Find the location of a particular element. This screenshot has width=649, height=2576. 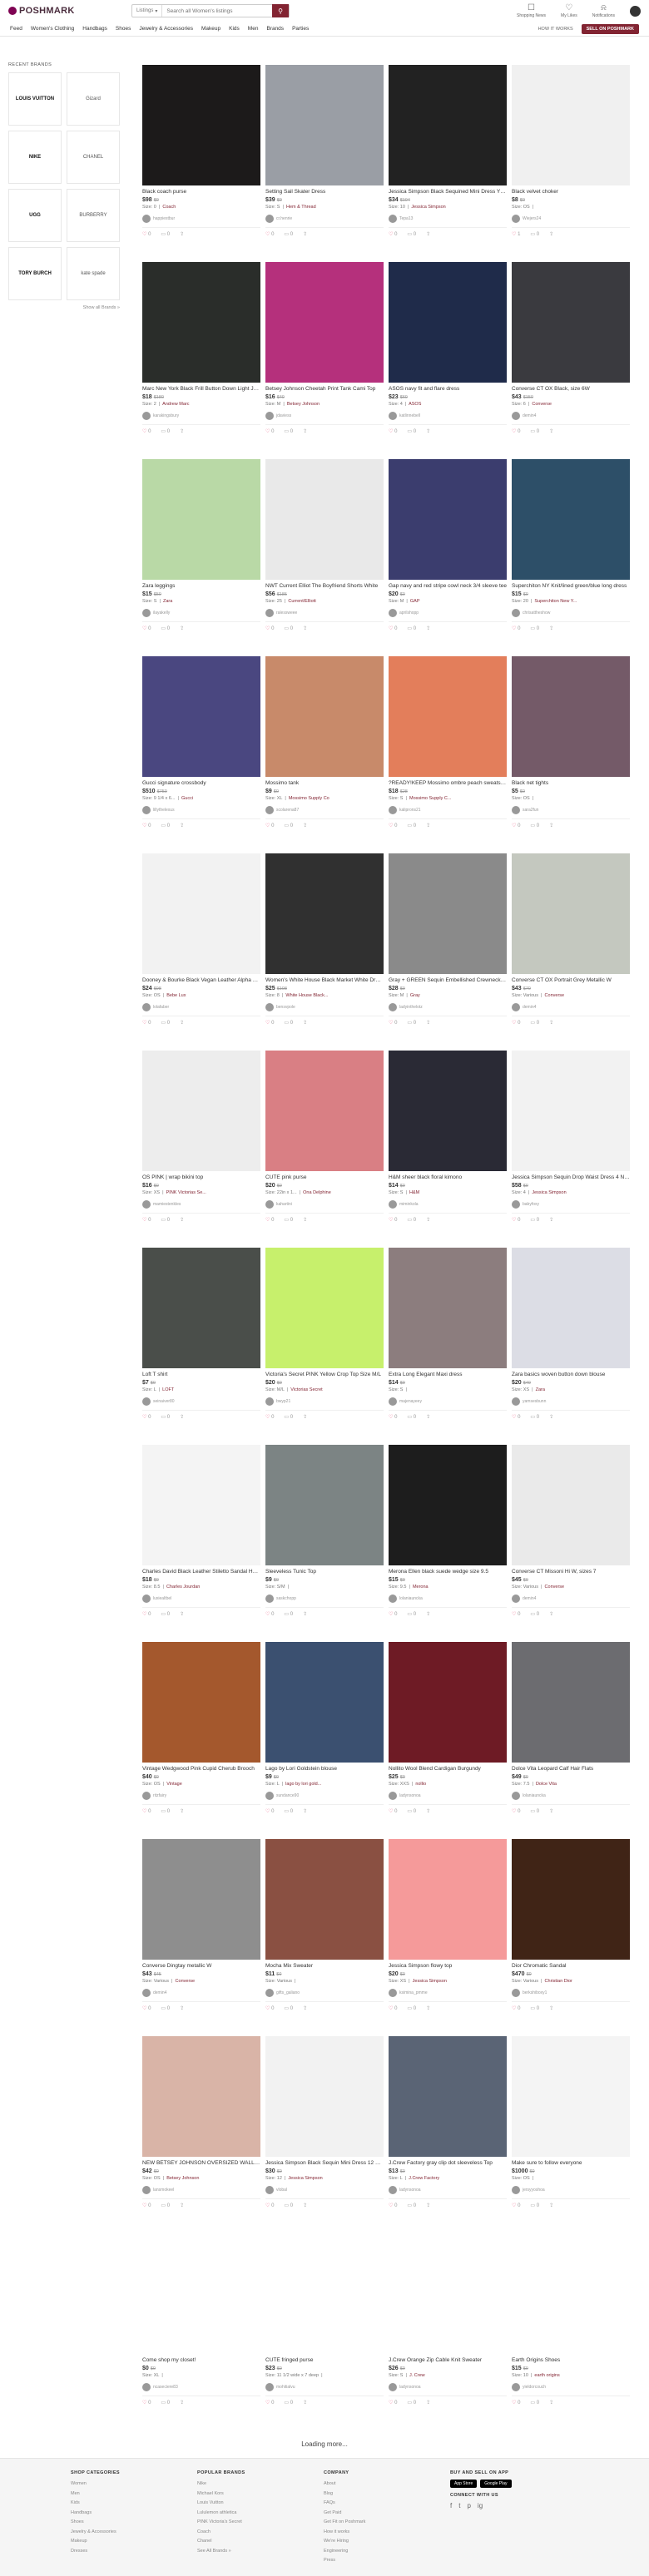

seller-name: chrisattheshow is located at coordinates (537, 613).